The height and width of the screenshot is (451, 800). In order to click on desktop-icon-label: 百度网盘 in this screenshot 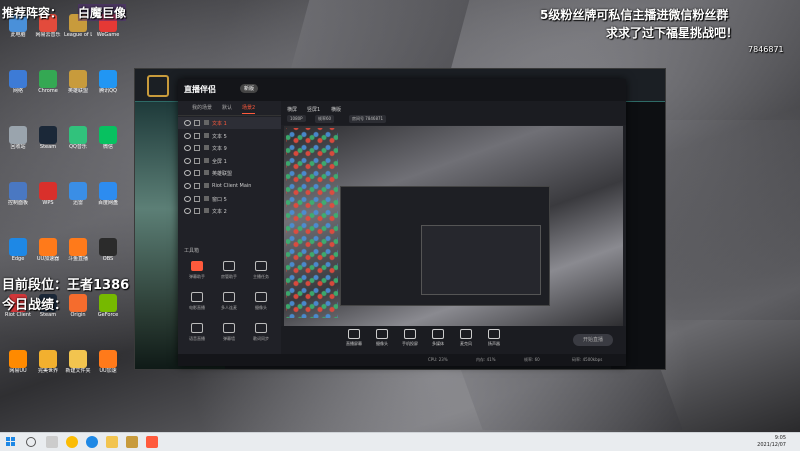, I will do `click(107, 203)`.